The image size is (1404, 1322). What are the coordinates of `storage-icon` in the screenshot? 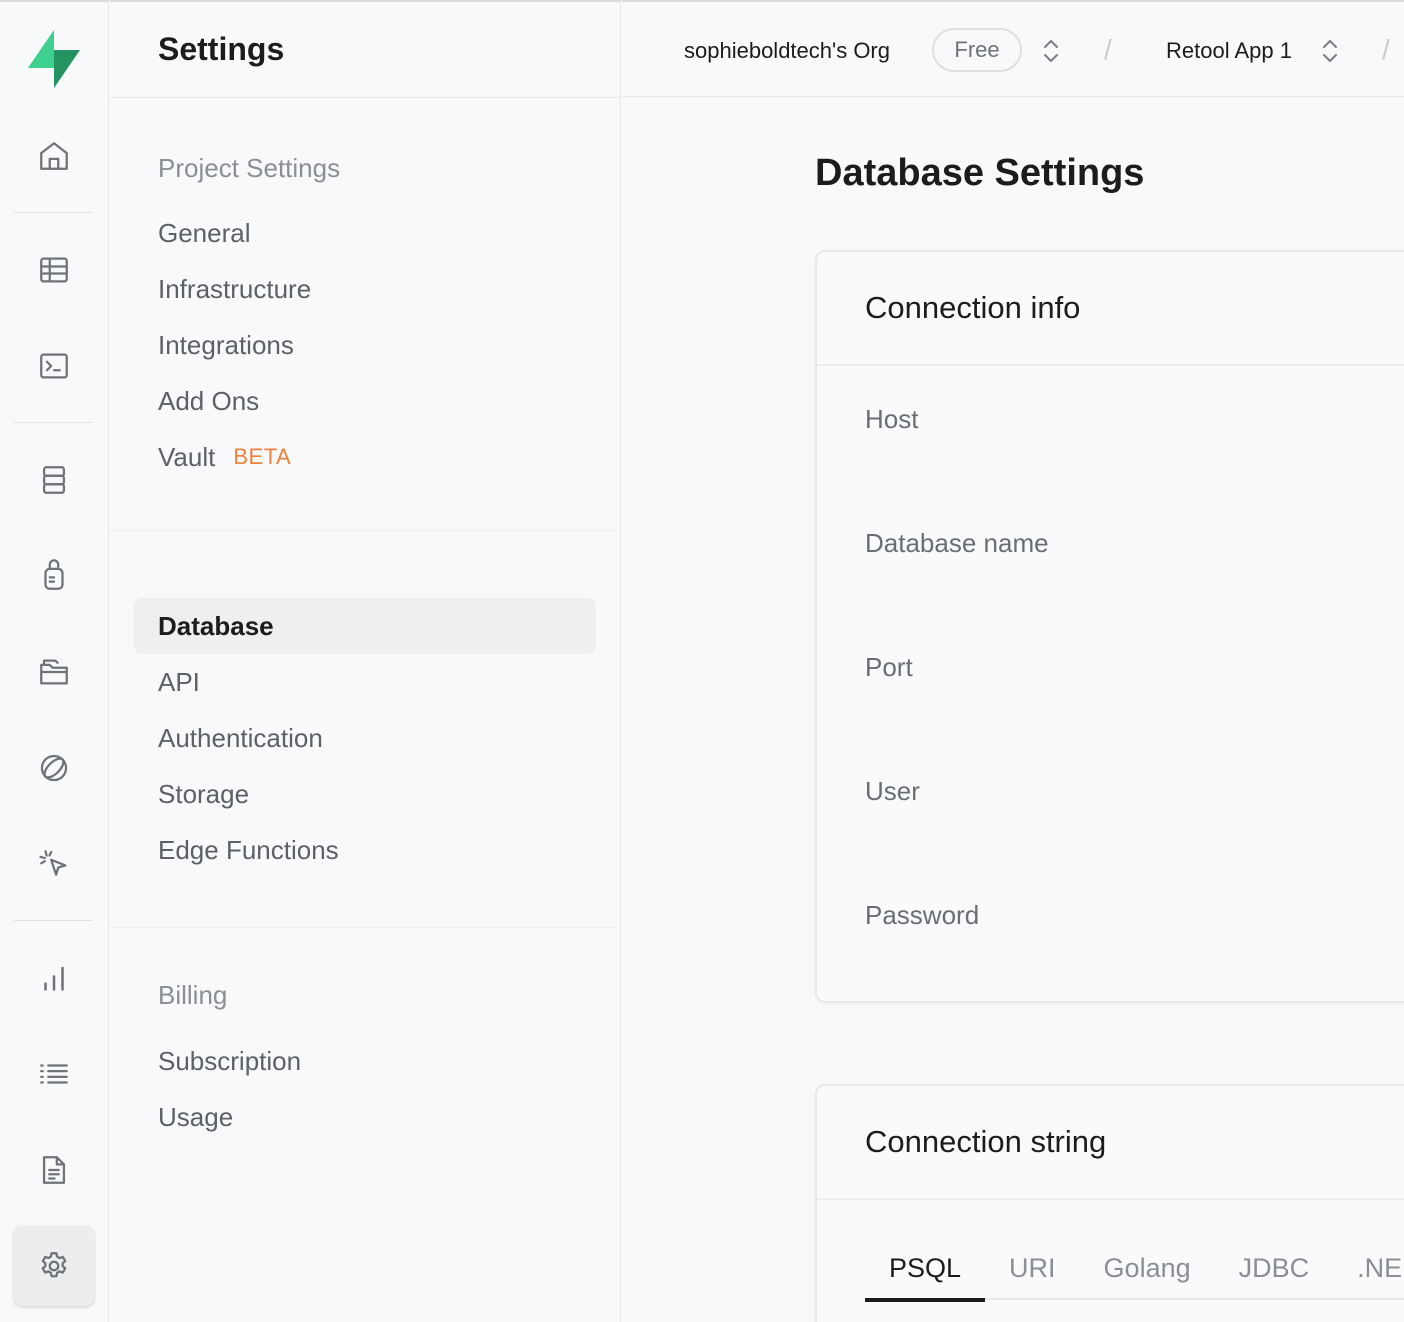 It's located at (54, 672).